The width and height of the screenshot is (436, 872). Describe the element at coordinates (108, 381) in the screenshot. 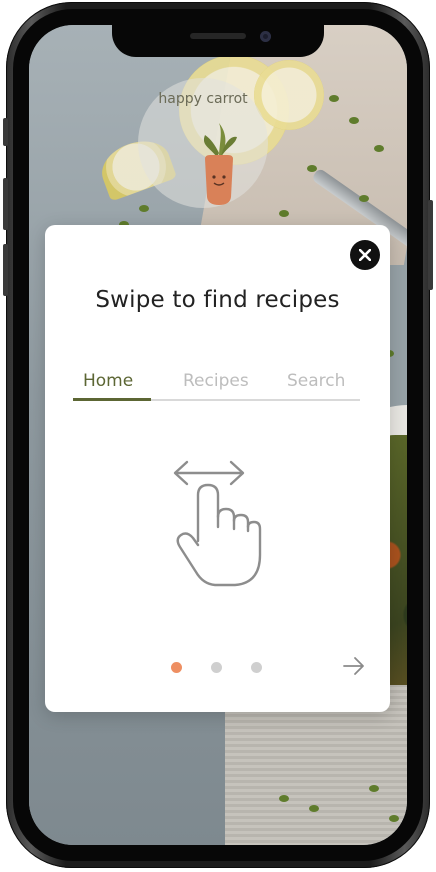

I see `tab-home: Home` at that location.